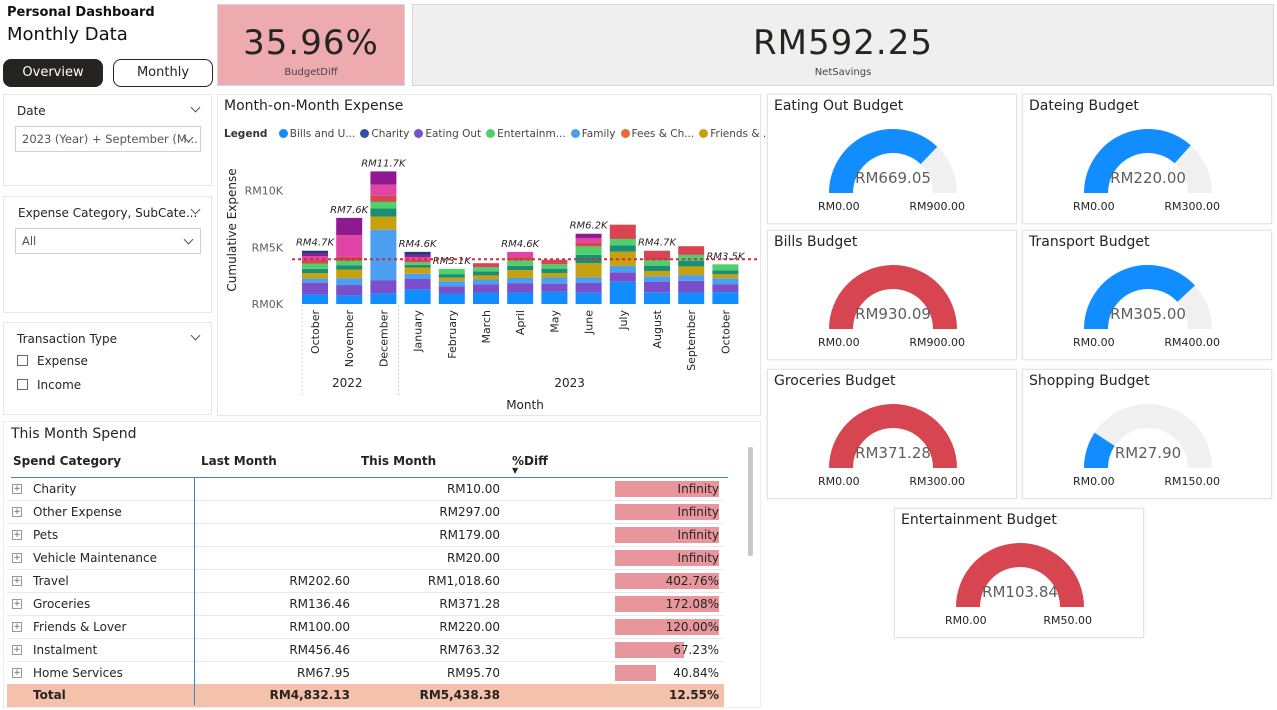 The image size is (1277, 710). What do you see at coordinates (365, 489) in the screenshot?
I see `table-row: + Charity RM10.00 Infinity` at bounding box center [365, 489].